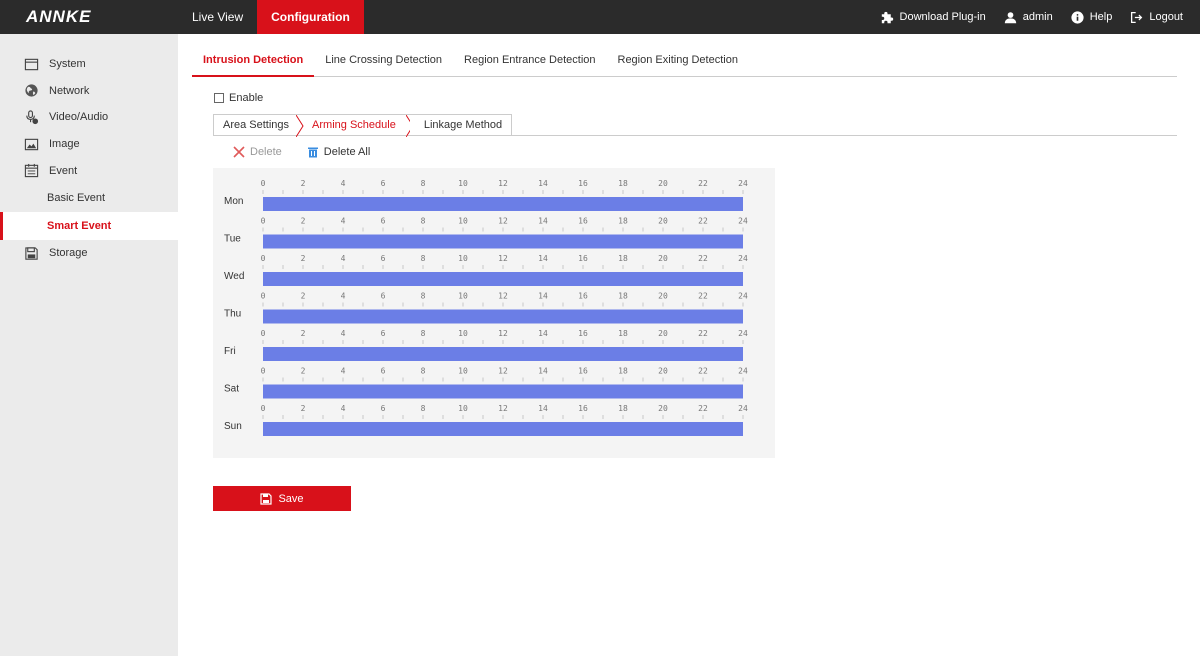  Describe the element at coordinates (291, 498) in the screenshot. I see `save-label: Save` at that location.